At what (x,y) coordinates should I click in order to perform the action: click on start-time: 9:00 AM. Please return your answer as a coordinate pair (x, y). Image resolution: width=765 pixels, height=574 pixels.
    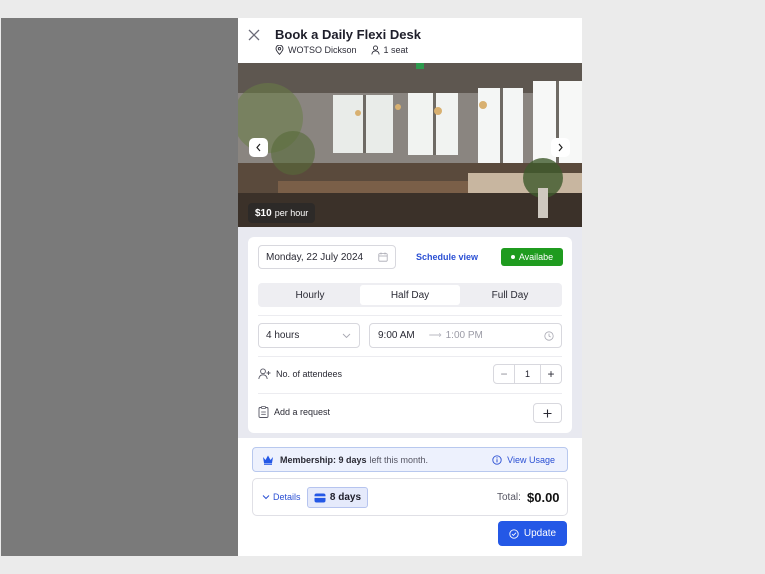
    Looking at the image, I should click on (396, 335).